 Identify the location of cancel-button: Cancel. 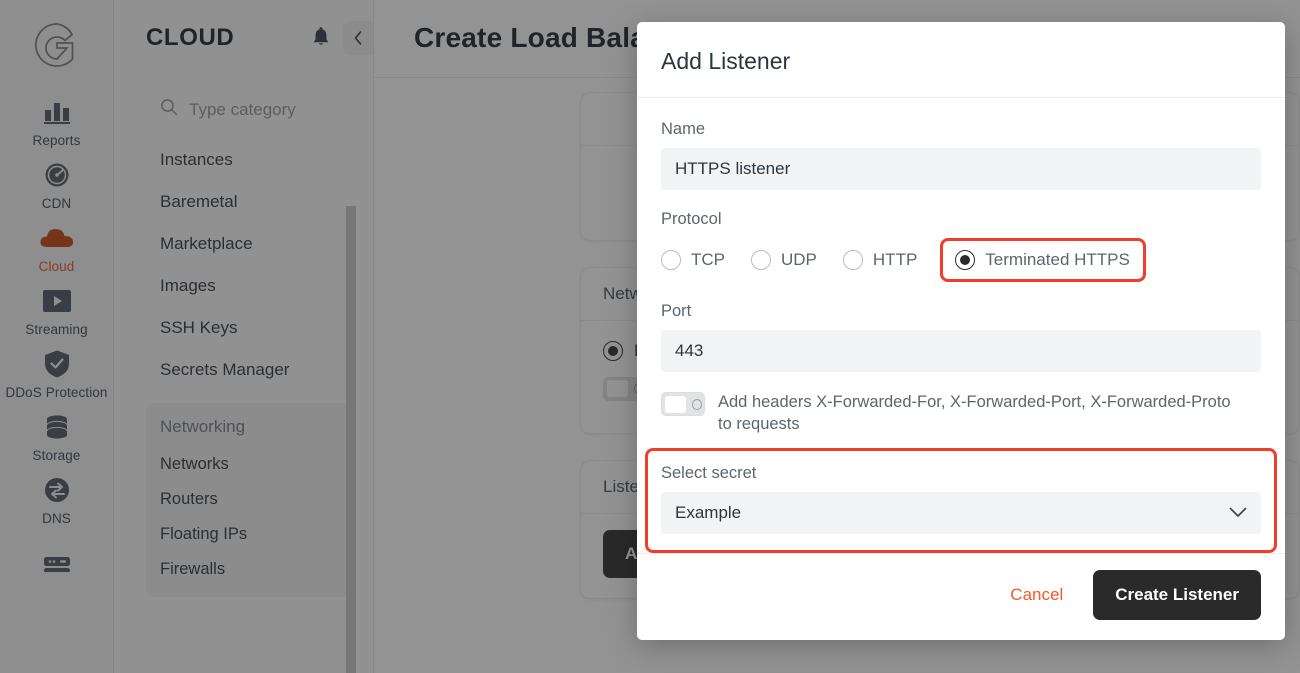
(1036, 595).